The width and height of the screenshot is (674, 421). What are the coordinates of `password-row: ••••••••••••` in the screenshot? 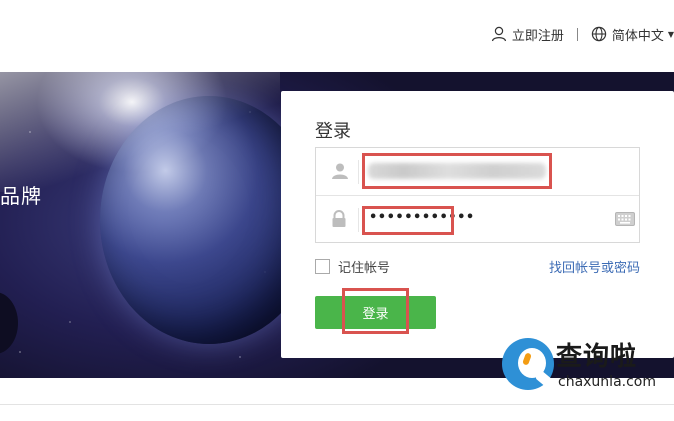 It's located at (477, 220).